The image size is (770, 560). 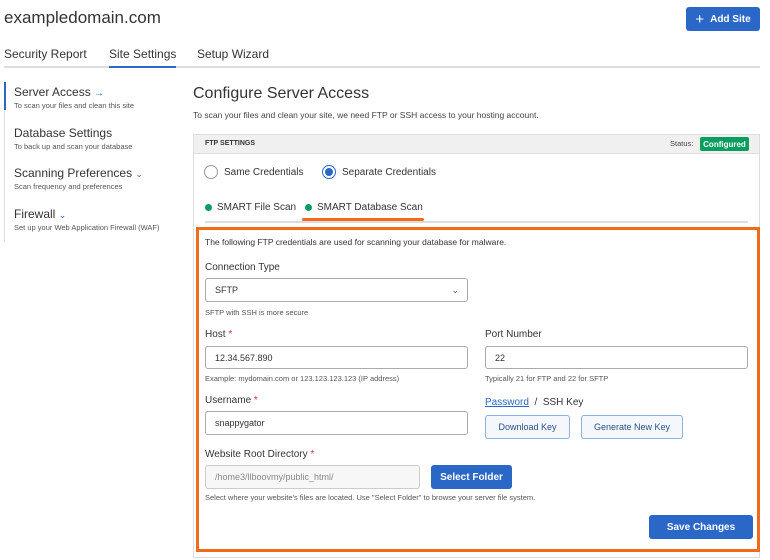 I want to click on radio-circle-checked, so click(x=329, y=172).